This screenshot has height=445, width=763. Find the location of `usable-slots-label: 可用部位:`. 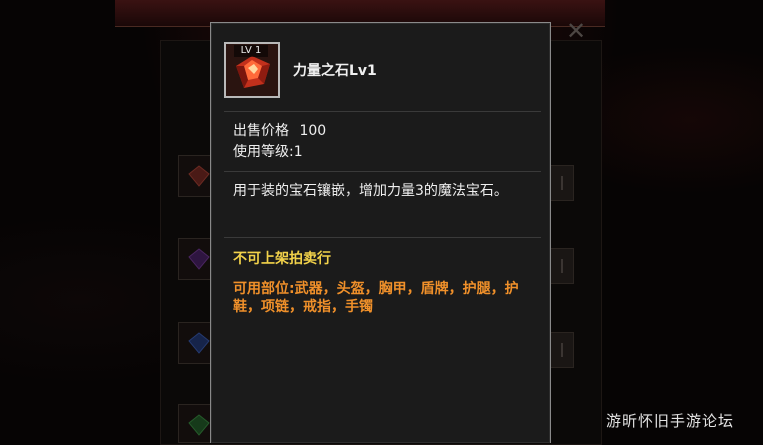

usable-slots-label: 可用部位: is located at coordinates (264, 289).